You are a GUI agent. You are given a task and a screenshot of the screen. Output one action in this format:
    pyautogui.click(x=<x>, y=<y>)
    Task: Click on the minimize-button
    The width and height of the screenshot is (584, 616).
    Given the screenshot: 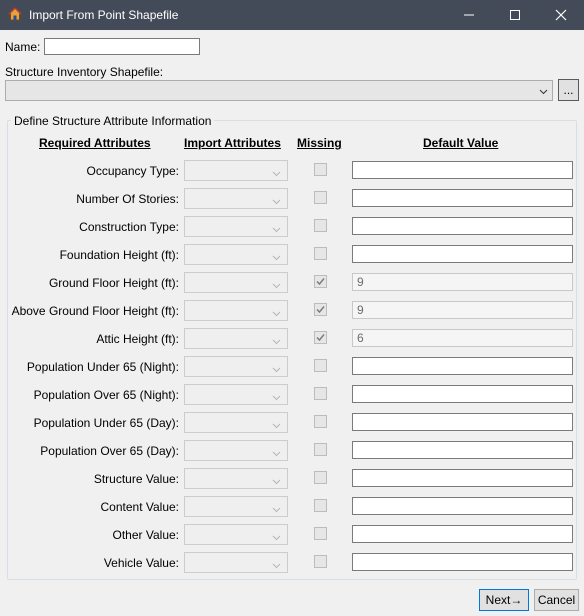 What is the action you would take?
    pyautogui.click(x=469, y=15)
    